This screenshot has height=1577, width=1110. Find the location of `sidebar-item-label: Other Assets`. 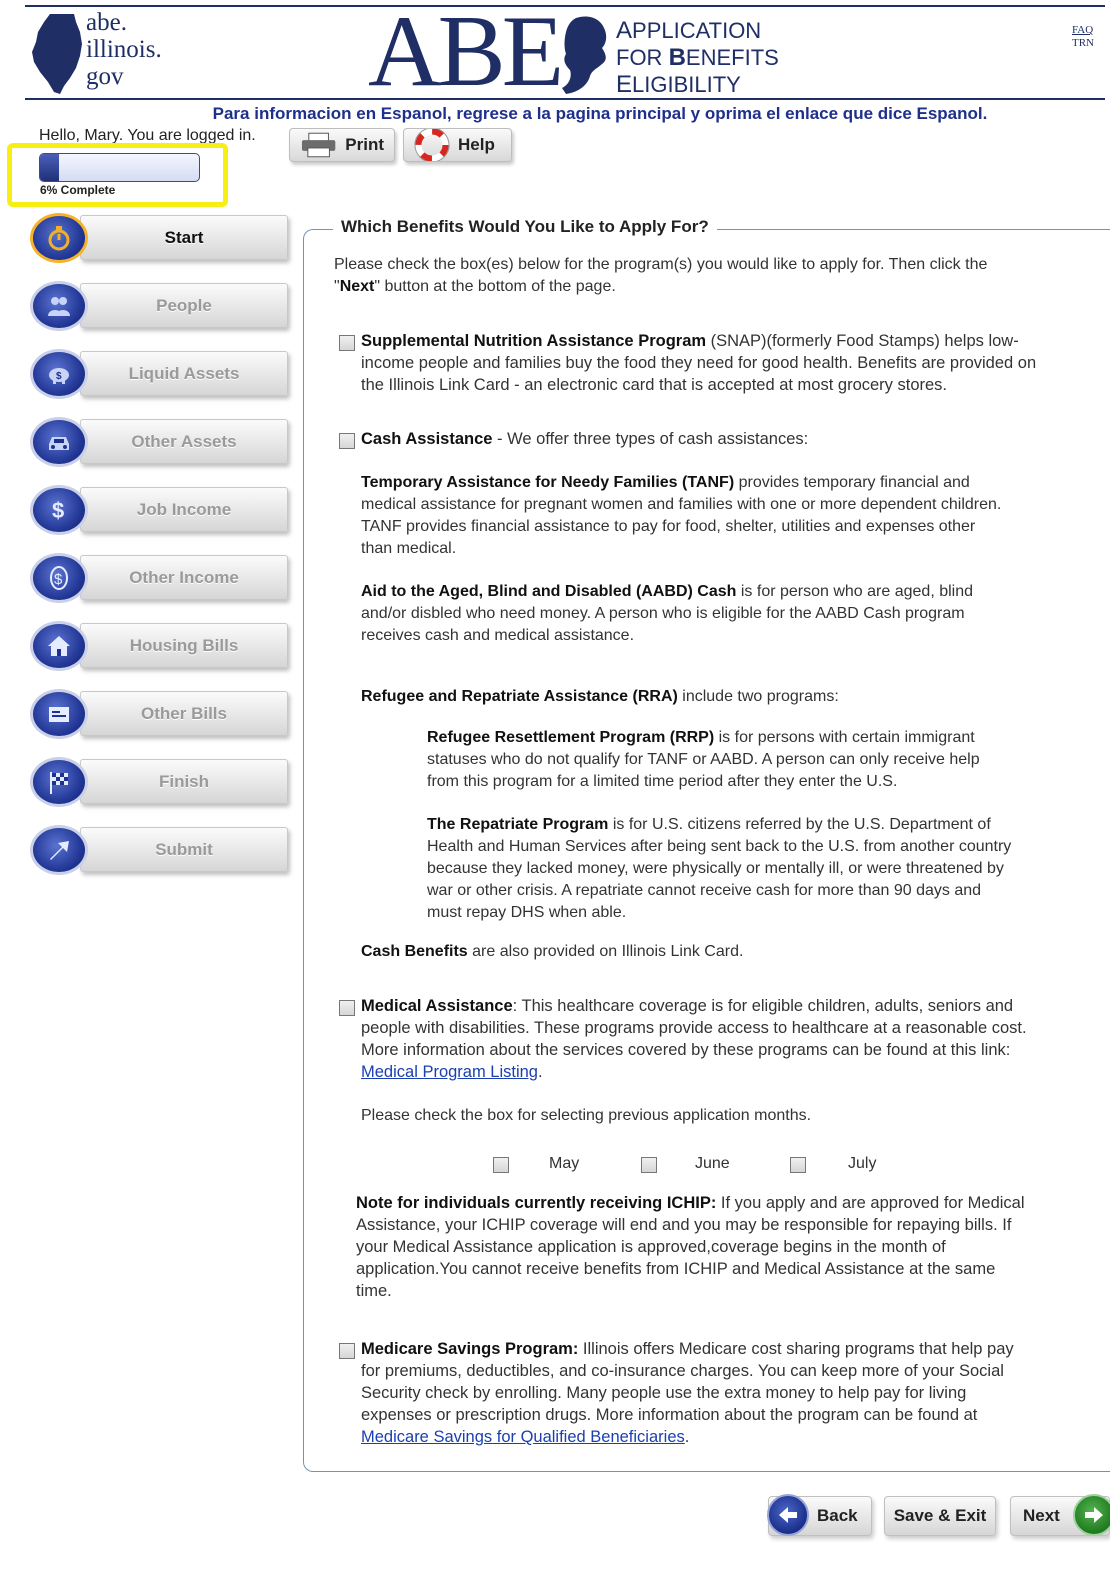

sidebar-item-label: Other Assets is located at coordinates (184, 441).